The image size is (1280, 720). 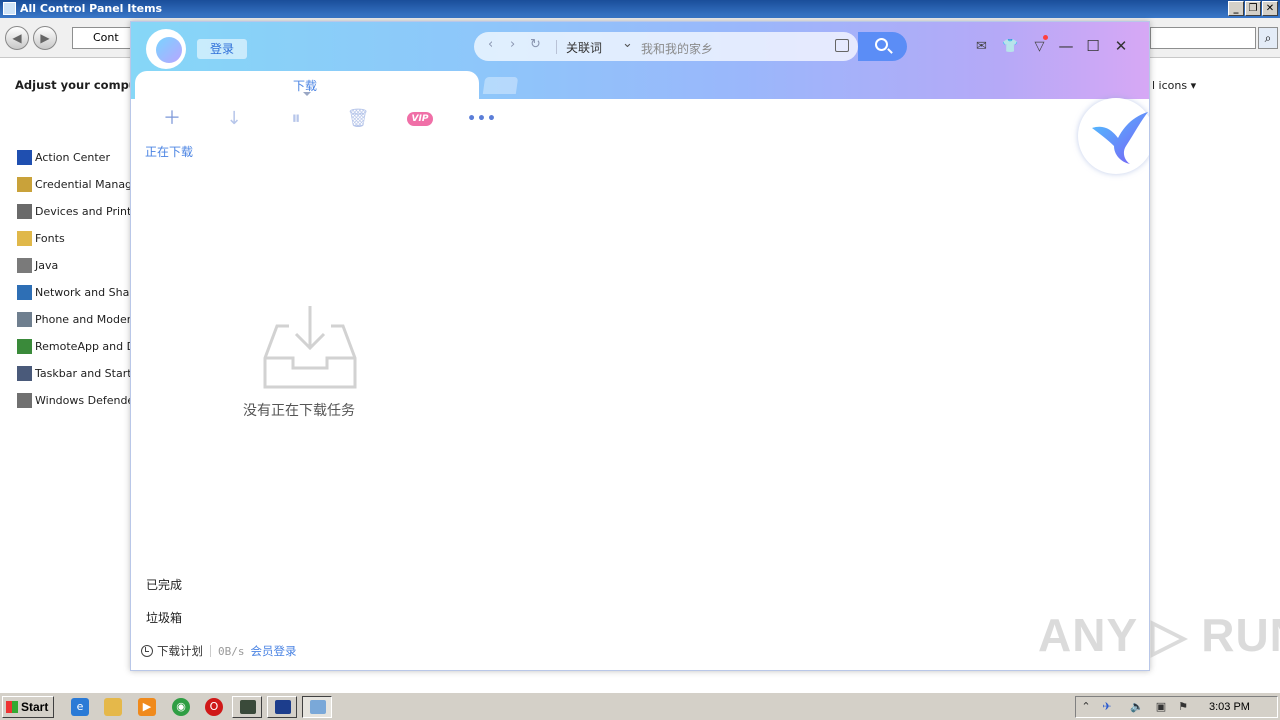 I want to click on back-button: ◀, so click(x=17, y=38).